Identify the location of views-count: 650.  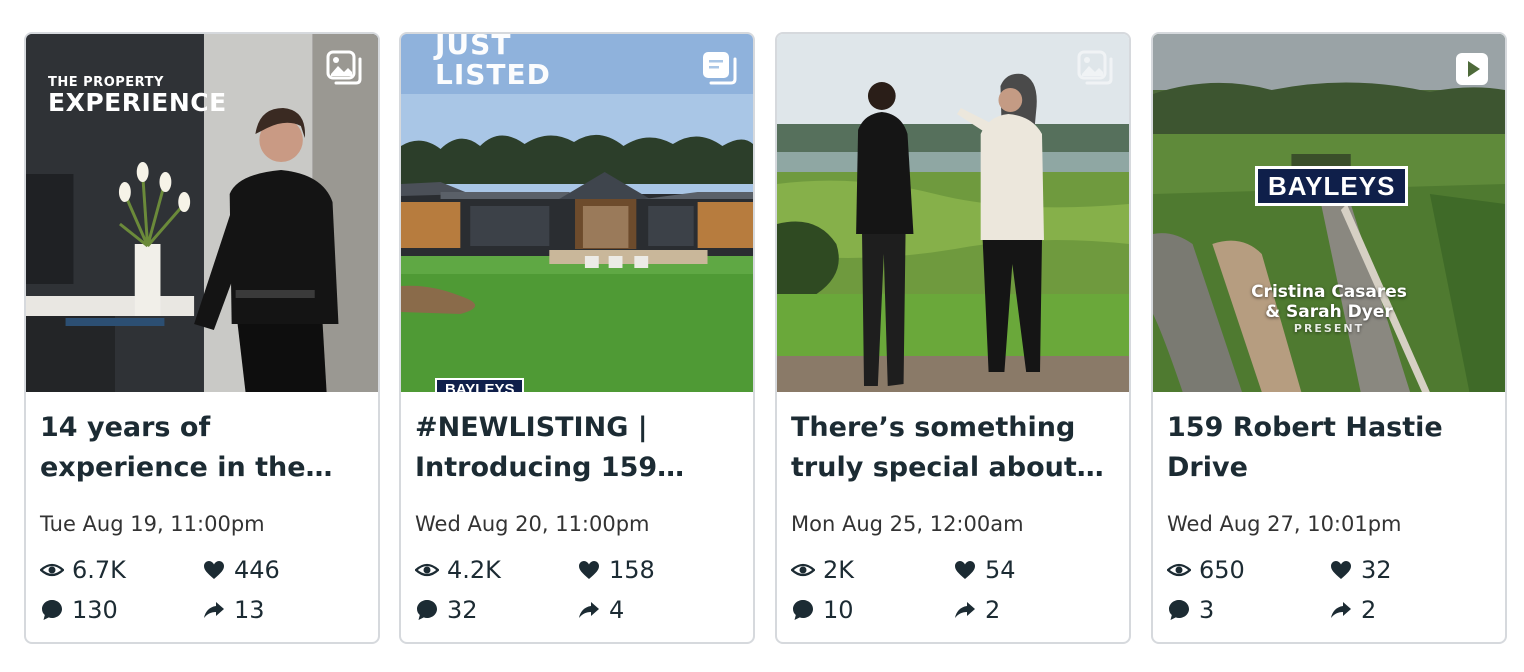
(1222, 570).